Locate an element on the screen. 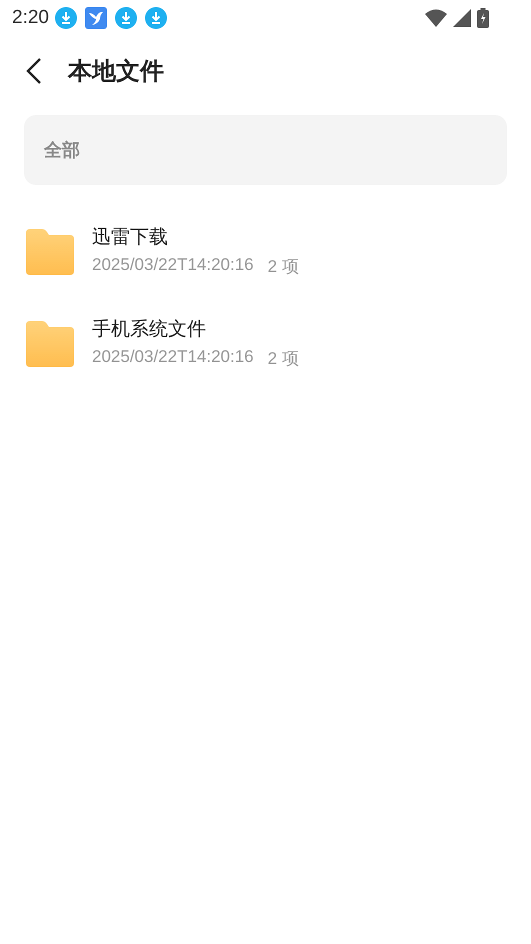  folder-name: 手机系统文件 is located at coordinates (195, 329).